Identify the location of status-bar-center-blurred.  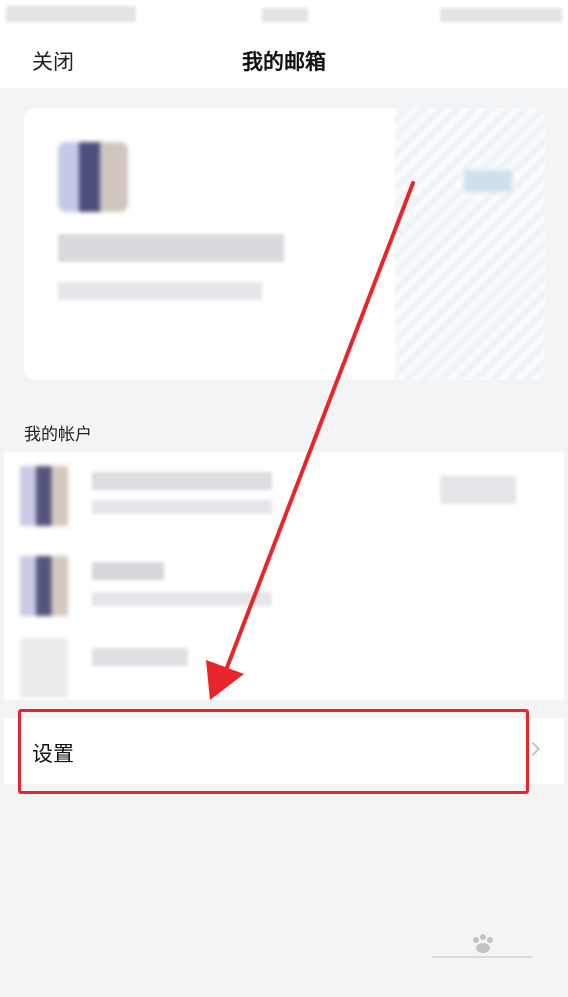
(285, 15).